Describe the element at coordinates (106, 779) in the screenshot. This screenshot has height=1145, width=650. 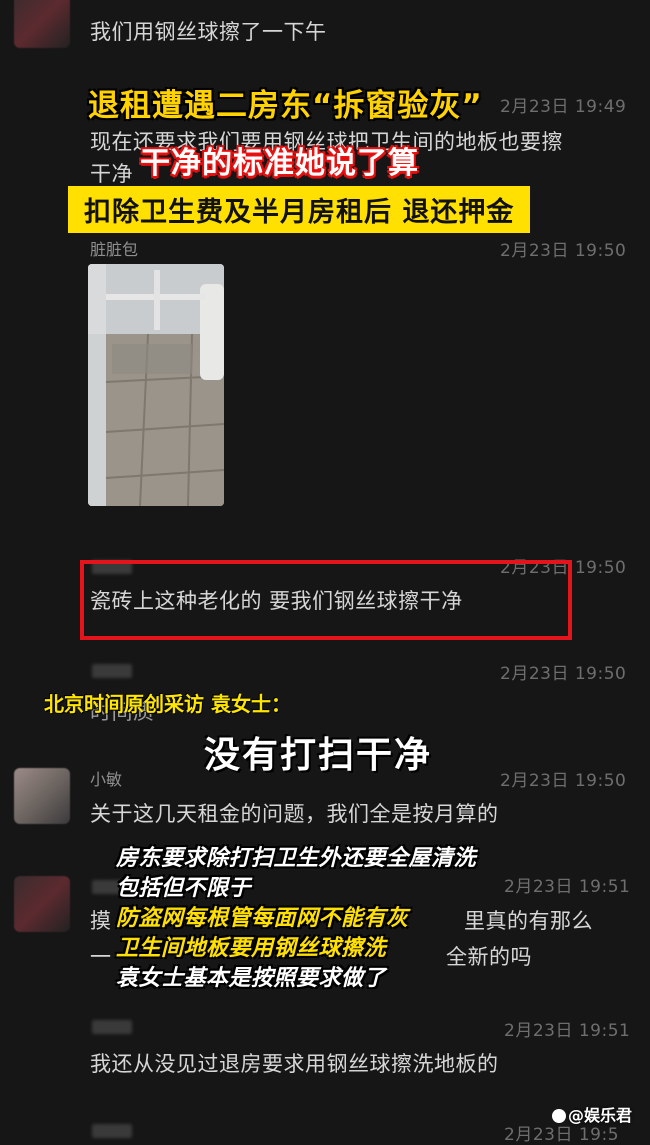
I see `sender-name: 小敏` at that location.